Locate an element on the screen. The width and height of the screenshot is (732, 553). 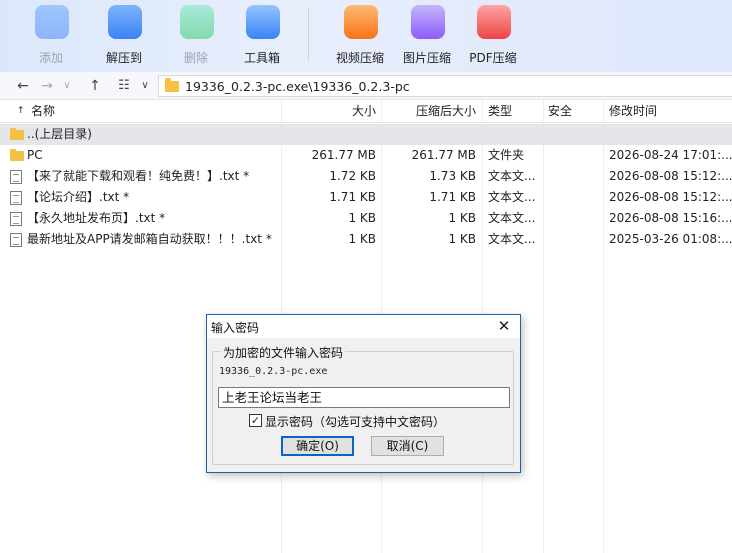
file-type: 文件夹 is located at coordinates (506, 155).